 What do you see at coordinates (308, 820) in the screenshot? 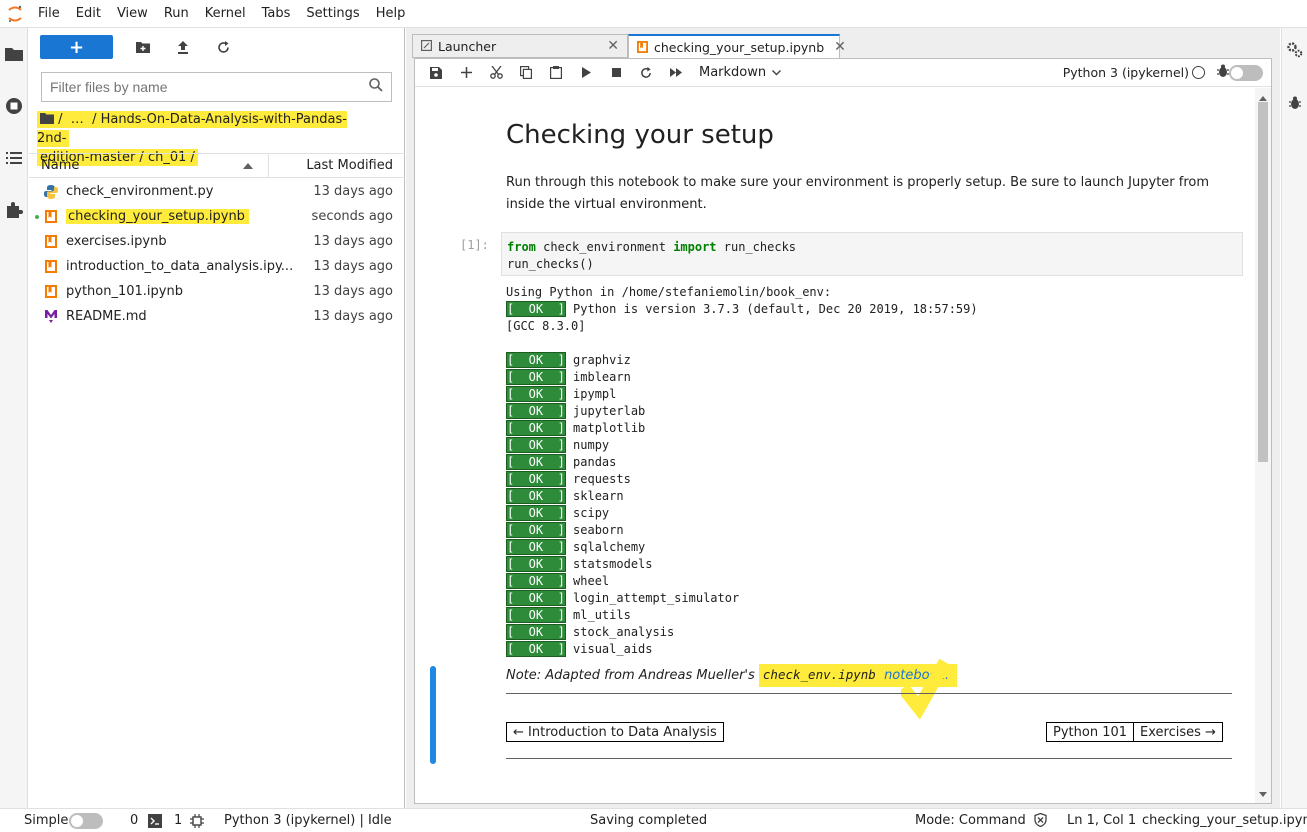
I see `kernel-status: Python 3 (ipykernel) | Idle` at bounding box center [308, 820].